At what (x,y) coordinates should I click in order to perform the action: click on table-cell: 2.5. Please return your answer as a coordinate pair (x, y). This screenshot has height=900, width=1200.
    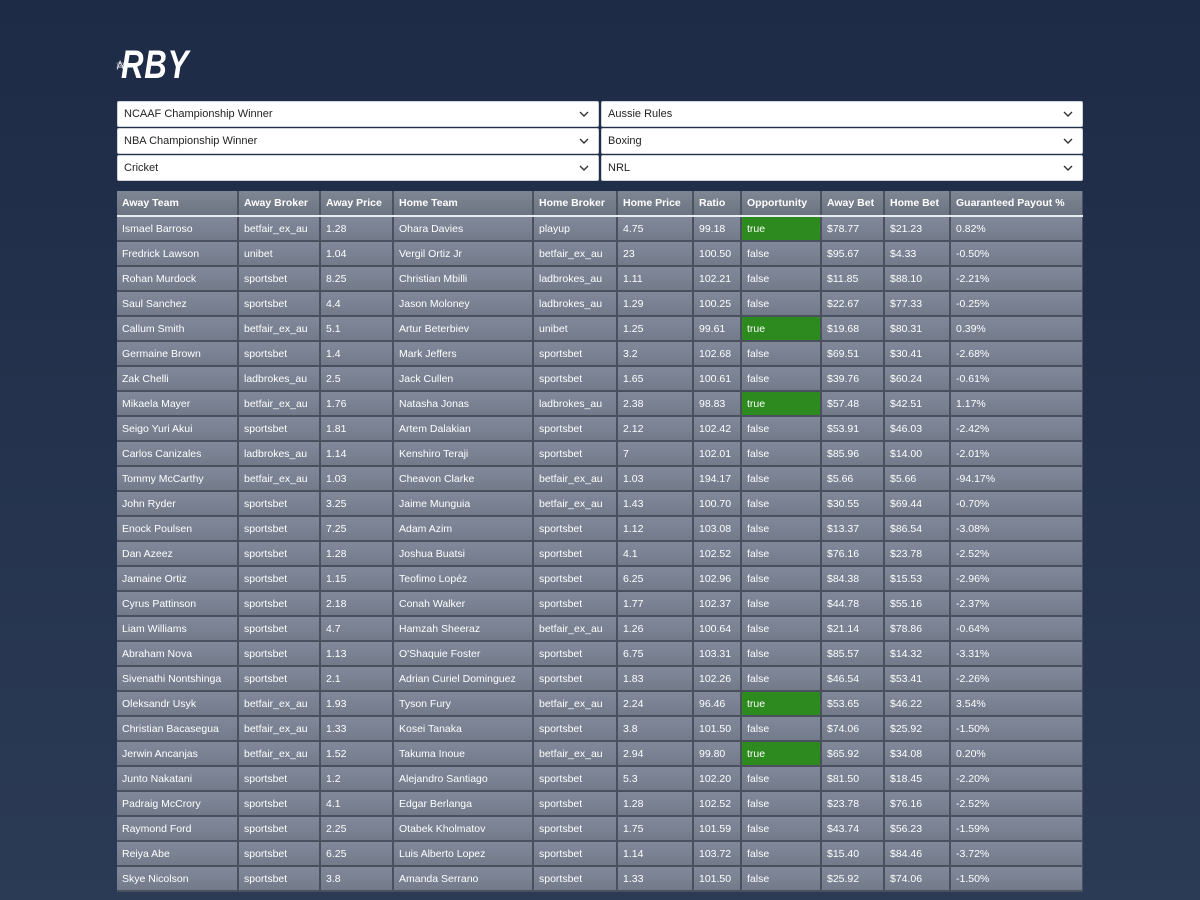
    Looking at the image, I should click on (357, 379).